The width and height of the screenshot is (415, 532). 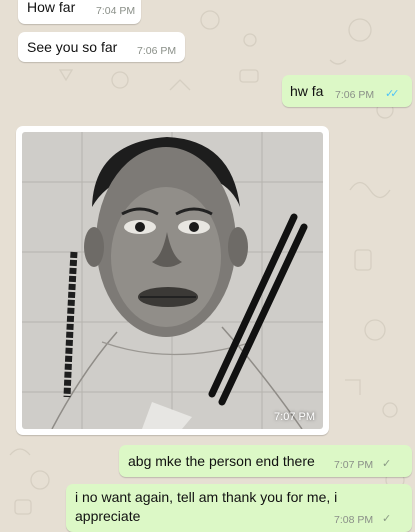 What do you see at coordinates (354, 520) in the screenshot?
I see `message-time: 7:08 PM` at bounding box center [354, 520].